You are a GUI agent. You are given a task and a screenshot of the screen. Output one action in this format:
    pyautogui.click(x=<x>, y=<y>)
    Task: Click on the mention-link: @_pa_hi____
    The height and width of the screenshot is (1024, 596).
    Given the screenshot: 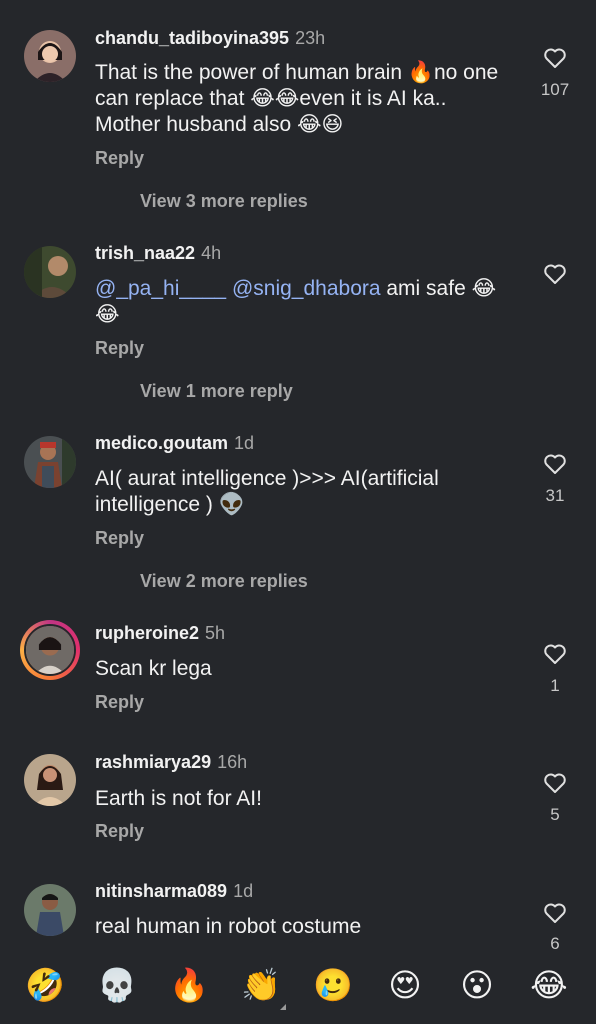 What is the action you would take?
    pyautogui.click(x=160, y=288)
    